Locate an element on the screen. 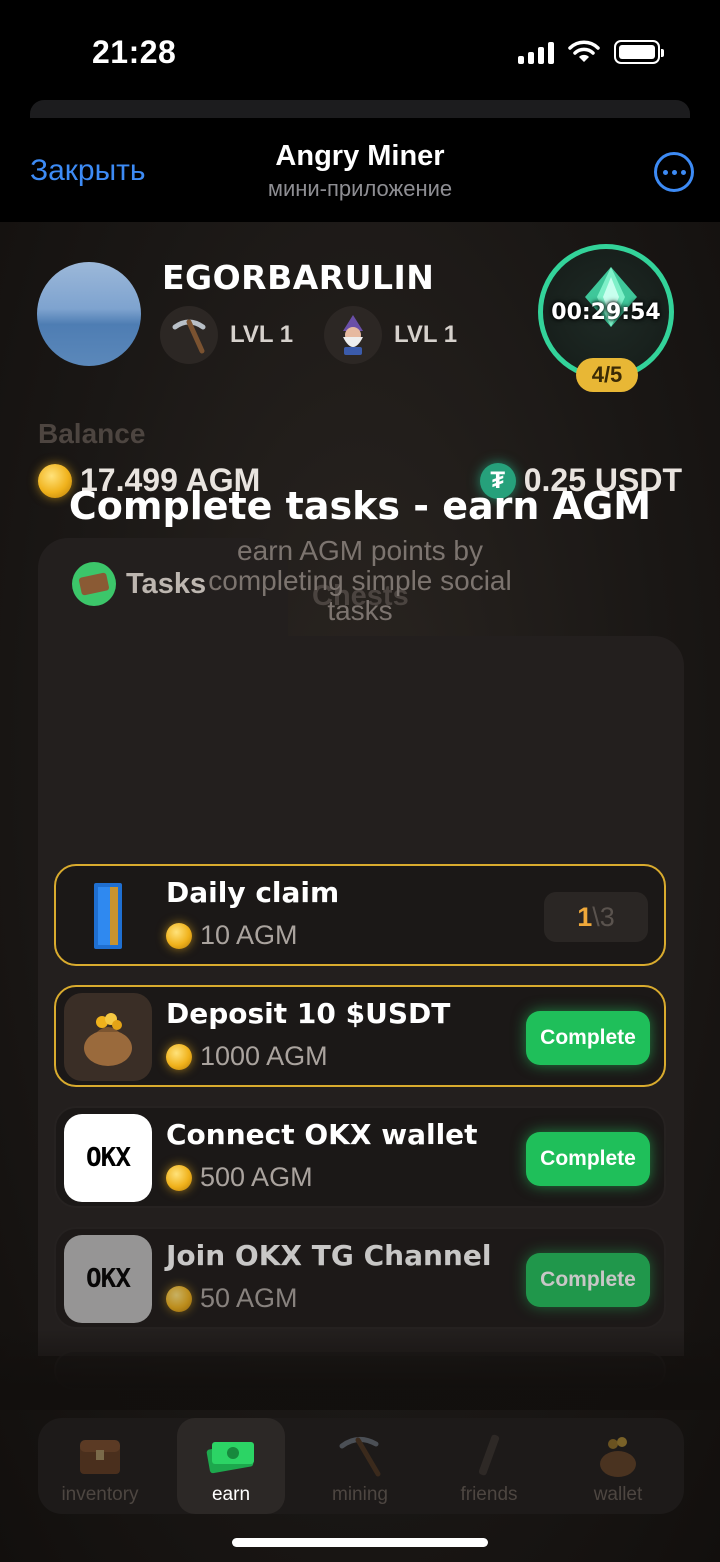 The image size is (720, 1562). nav-earn-label: earn is located at coordinates (231, 1494).